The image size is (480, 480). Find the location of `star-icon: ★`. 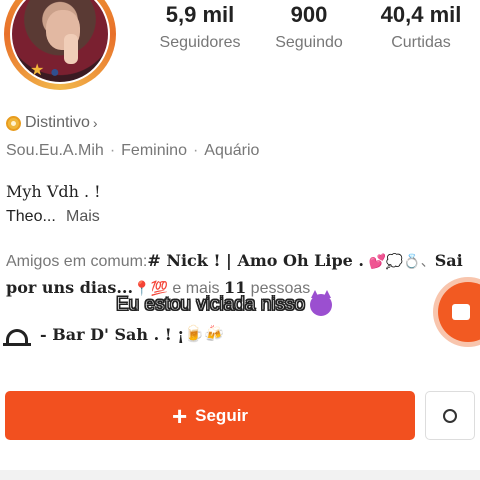

star-icon: ★ is located at coordinates (37, 70).